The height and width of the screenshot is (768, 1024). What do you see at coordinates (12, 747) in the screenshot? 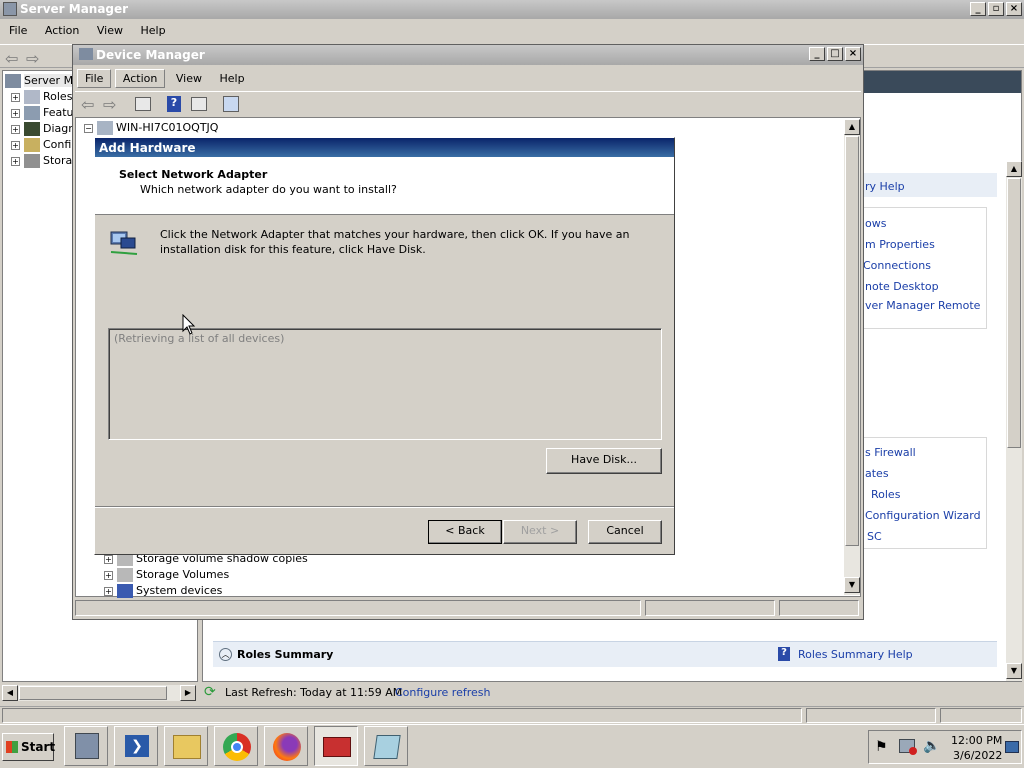
I see `windows-logo-icon` at bounding box center [12, 747].